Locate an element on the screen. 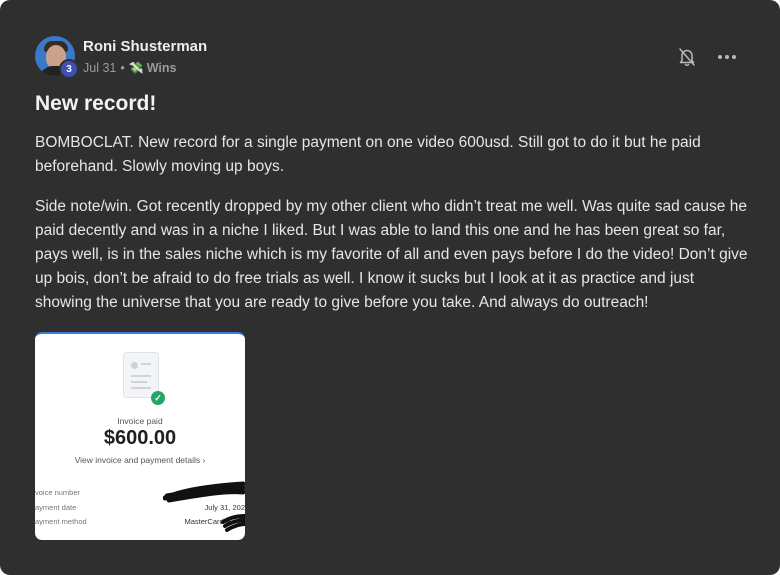 Image resolution: width=780 pixels, height=575 pixels. payment-date-label: ayment date is located at coordinates (56, 507).